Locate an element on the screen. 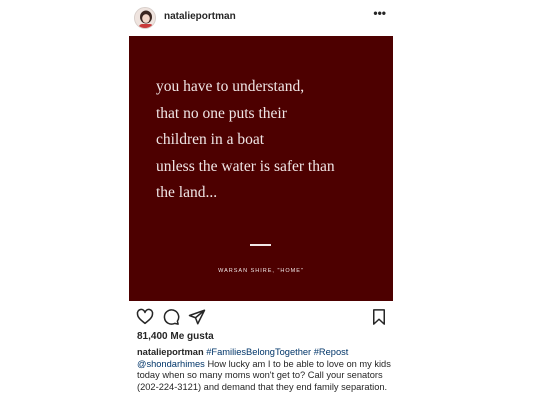 This screenshot has height=400, width=533. avatar is located at coordinates (145, 18).